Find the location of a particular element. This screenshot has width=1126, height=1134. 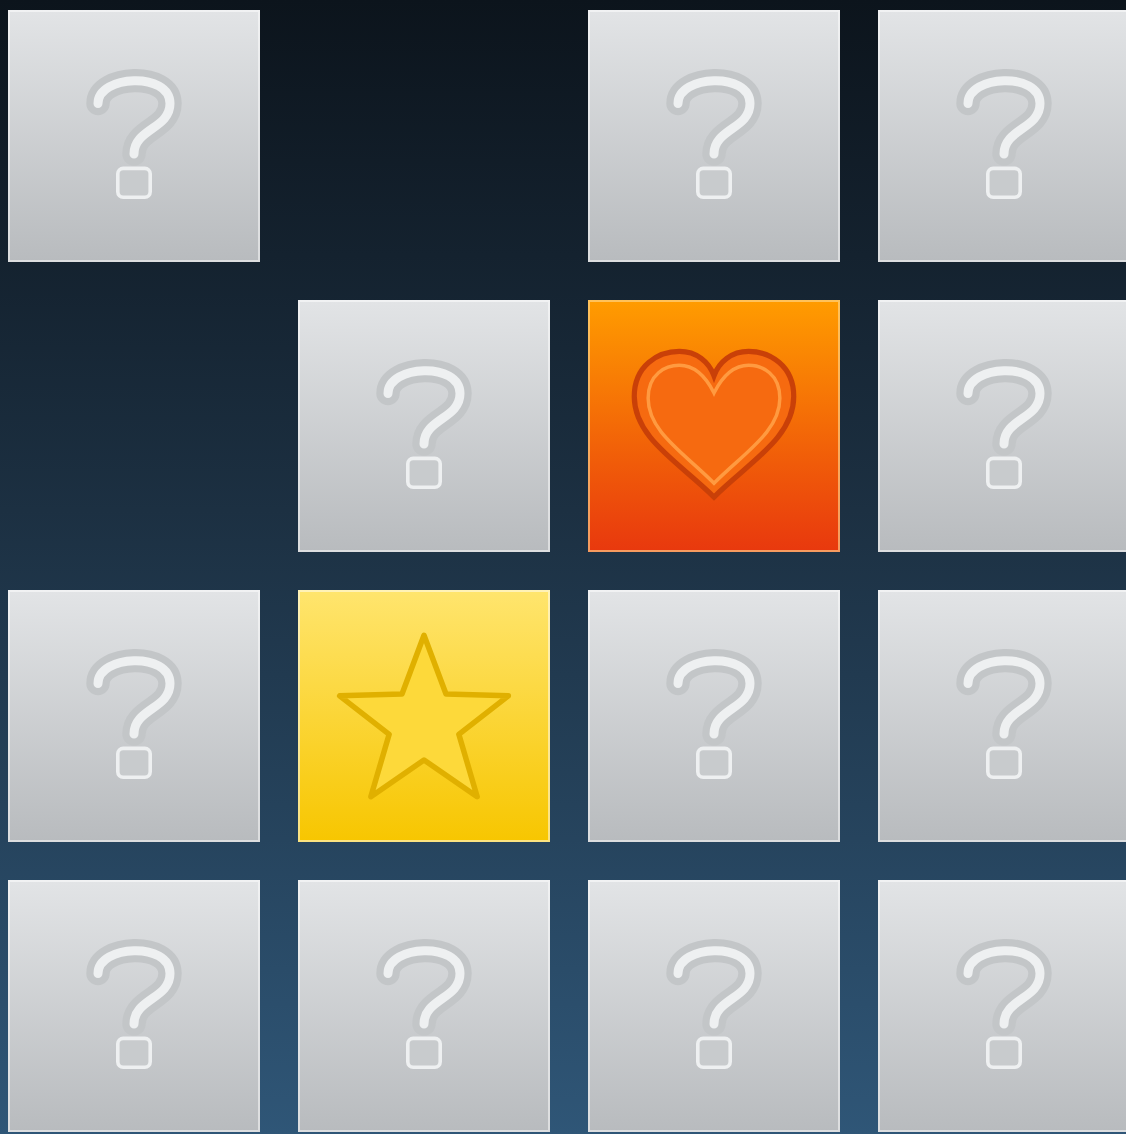

heart-card is located at coordinates (714, 426).